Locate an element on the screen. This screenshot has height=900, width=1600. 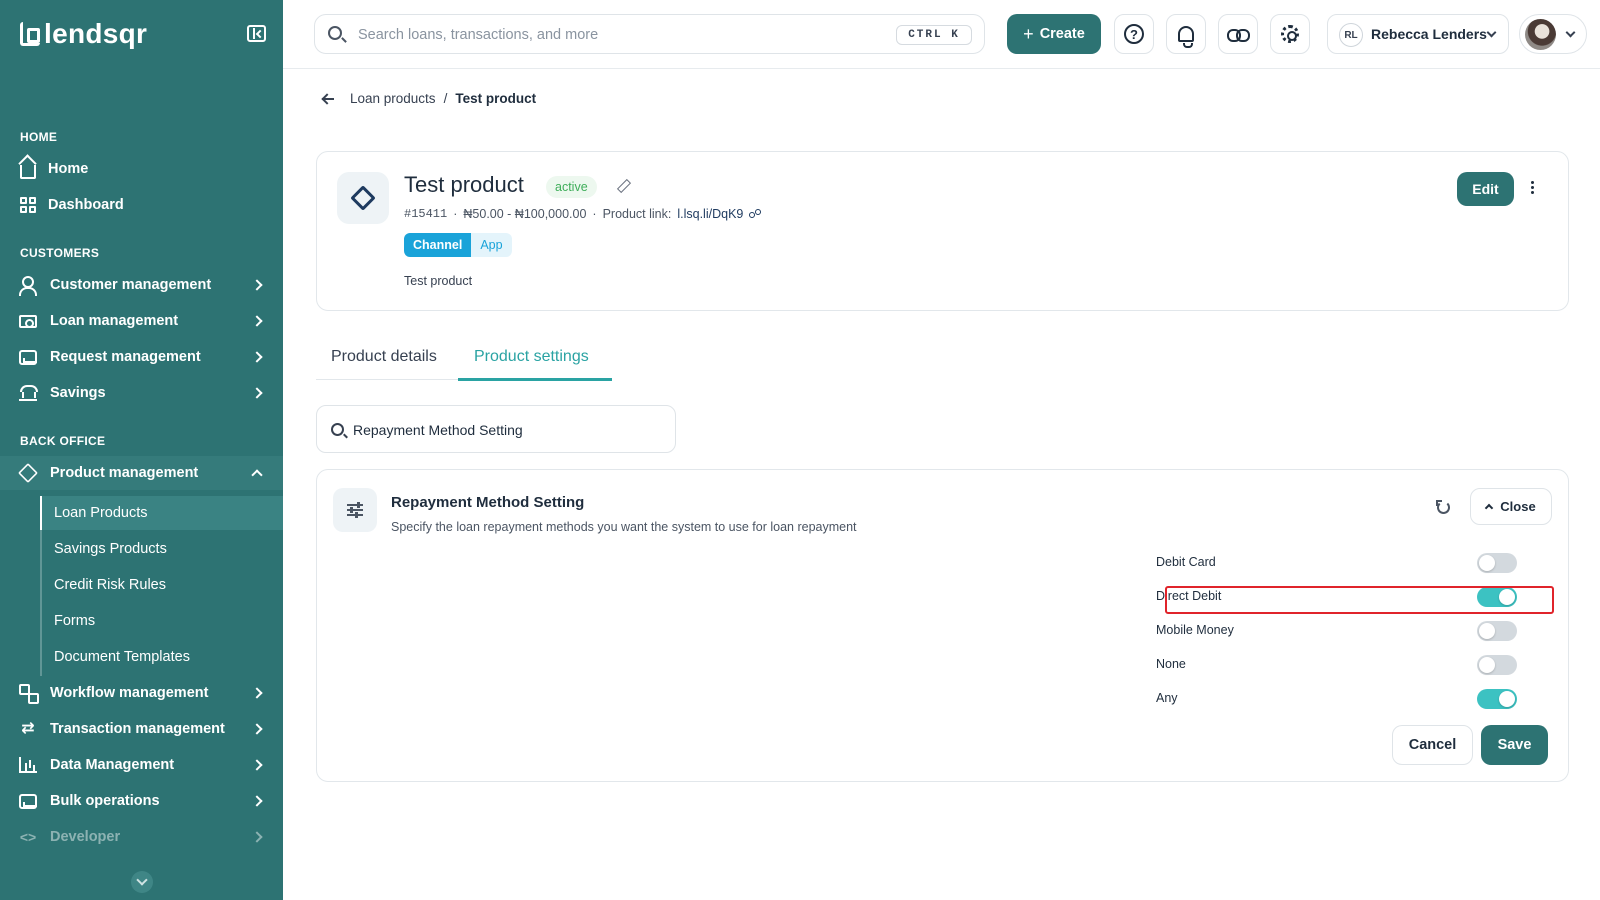
more-options-icon is located at coordinates (1533, 189).